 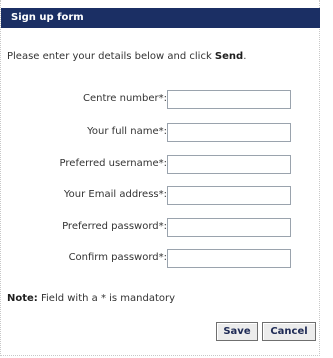 I want to click on cancel-button: Cancel, so click(x=289, y=331).